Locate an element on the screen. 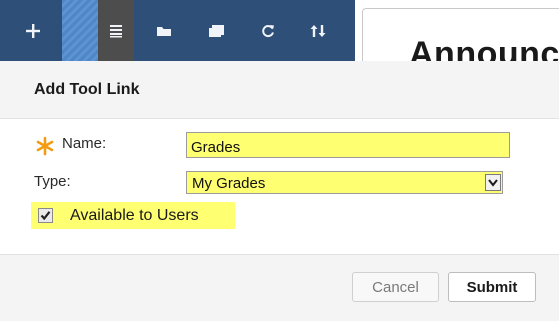  list-view-button is located at coordinates (116, 30).